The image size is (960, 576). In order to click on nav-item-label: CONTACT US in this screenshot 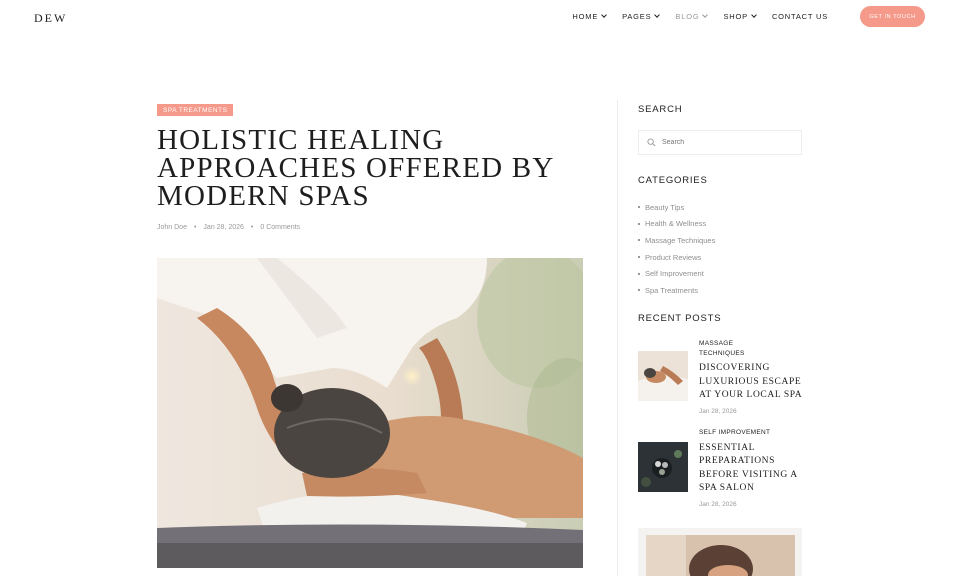, I will do `click(799, 16)`.